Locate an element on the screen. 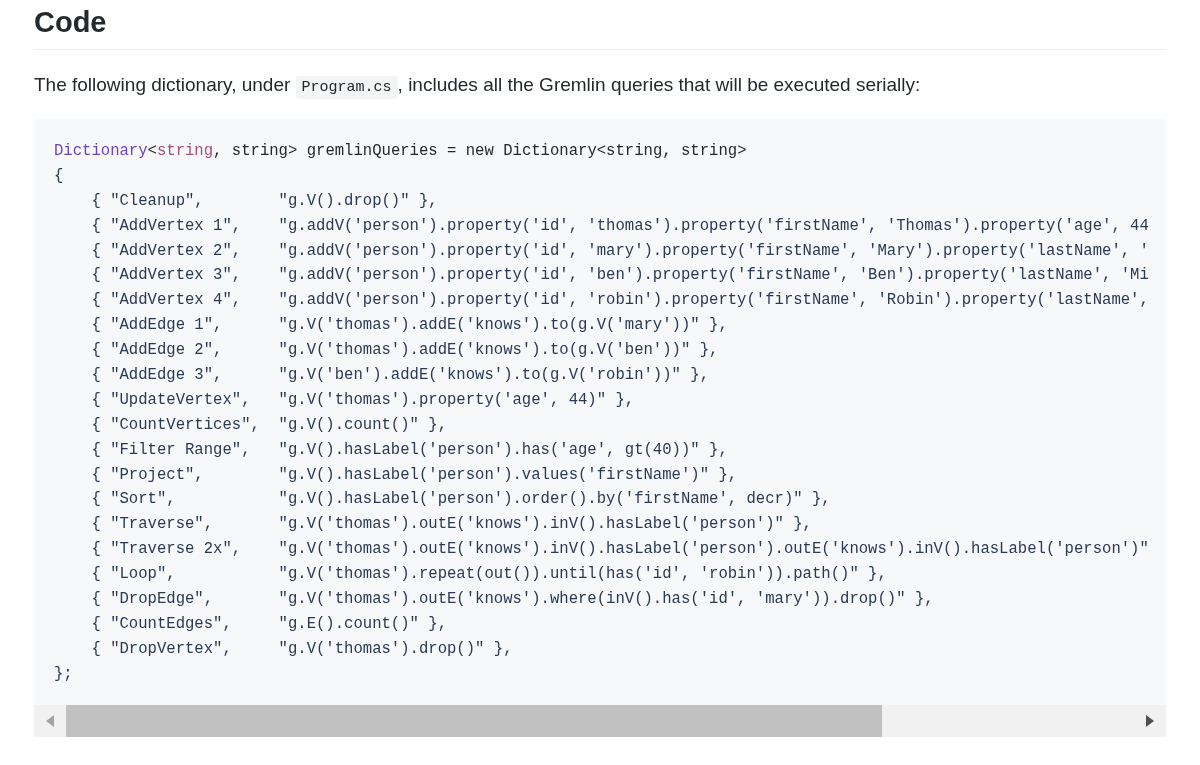 The height and width of the screenshot is (765, 1200). scroll-right-icon is located at coordinates (1150, 720).